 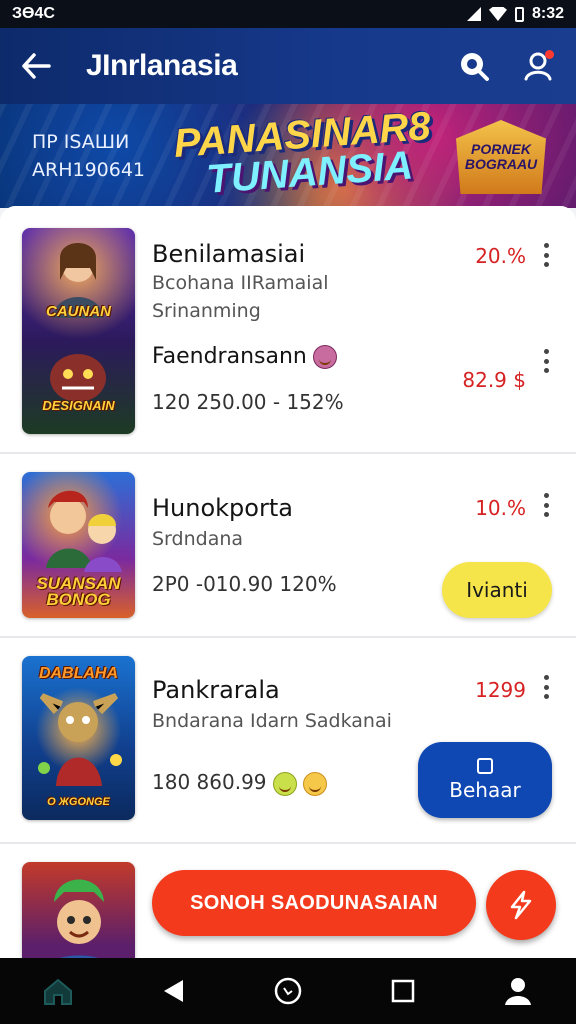 I want to click on arrow-left-icon, so click(x=36, y=66).